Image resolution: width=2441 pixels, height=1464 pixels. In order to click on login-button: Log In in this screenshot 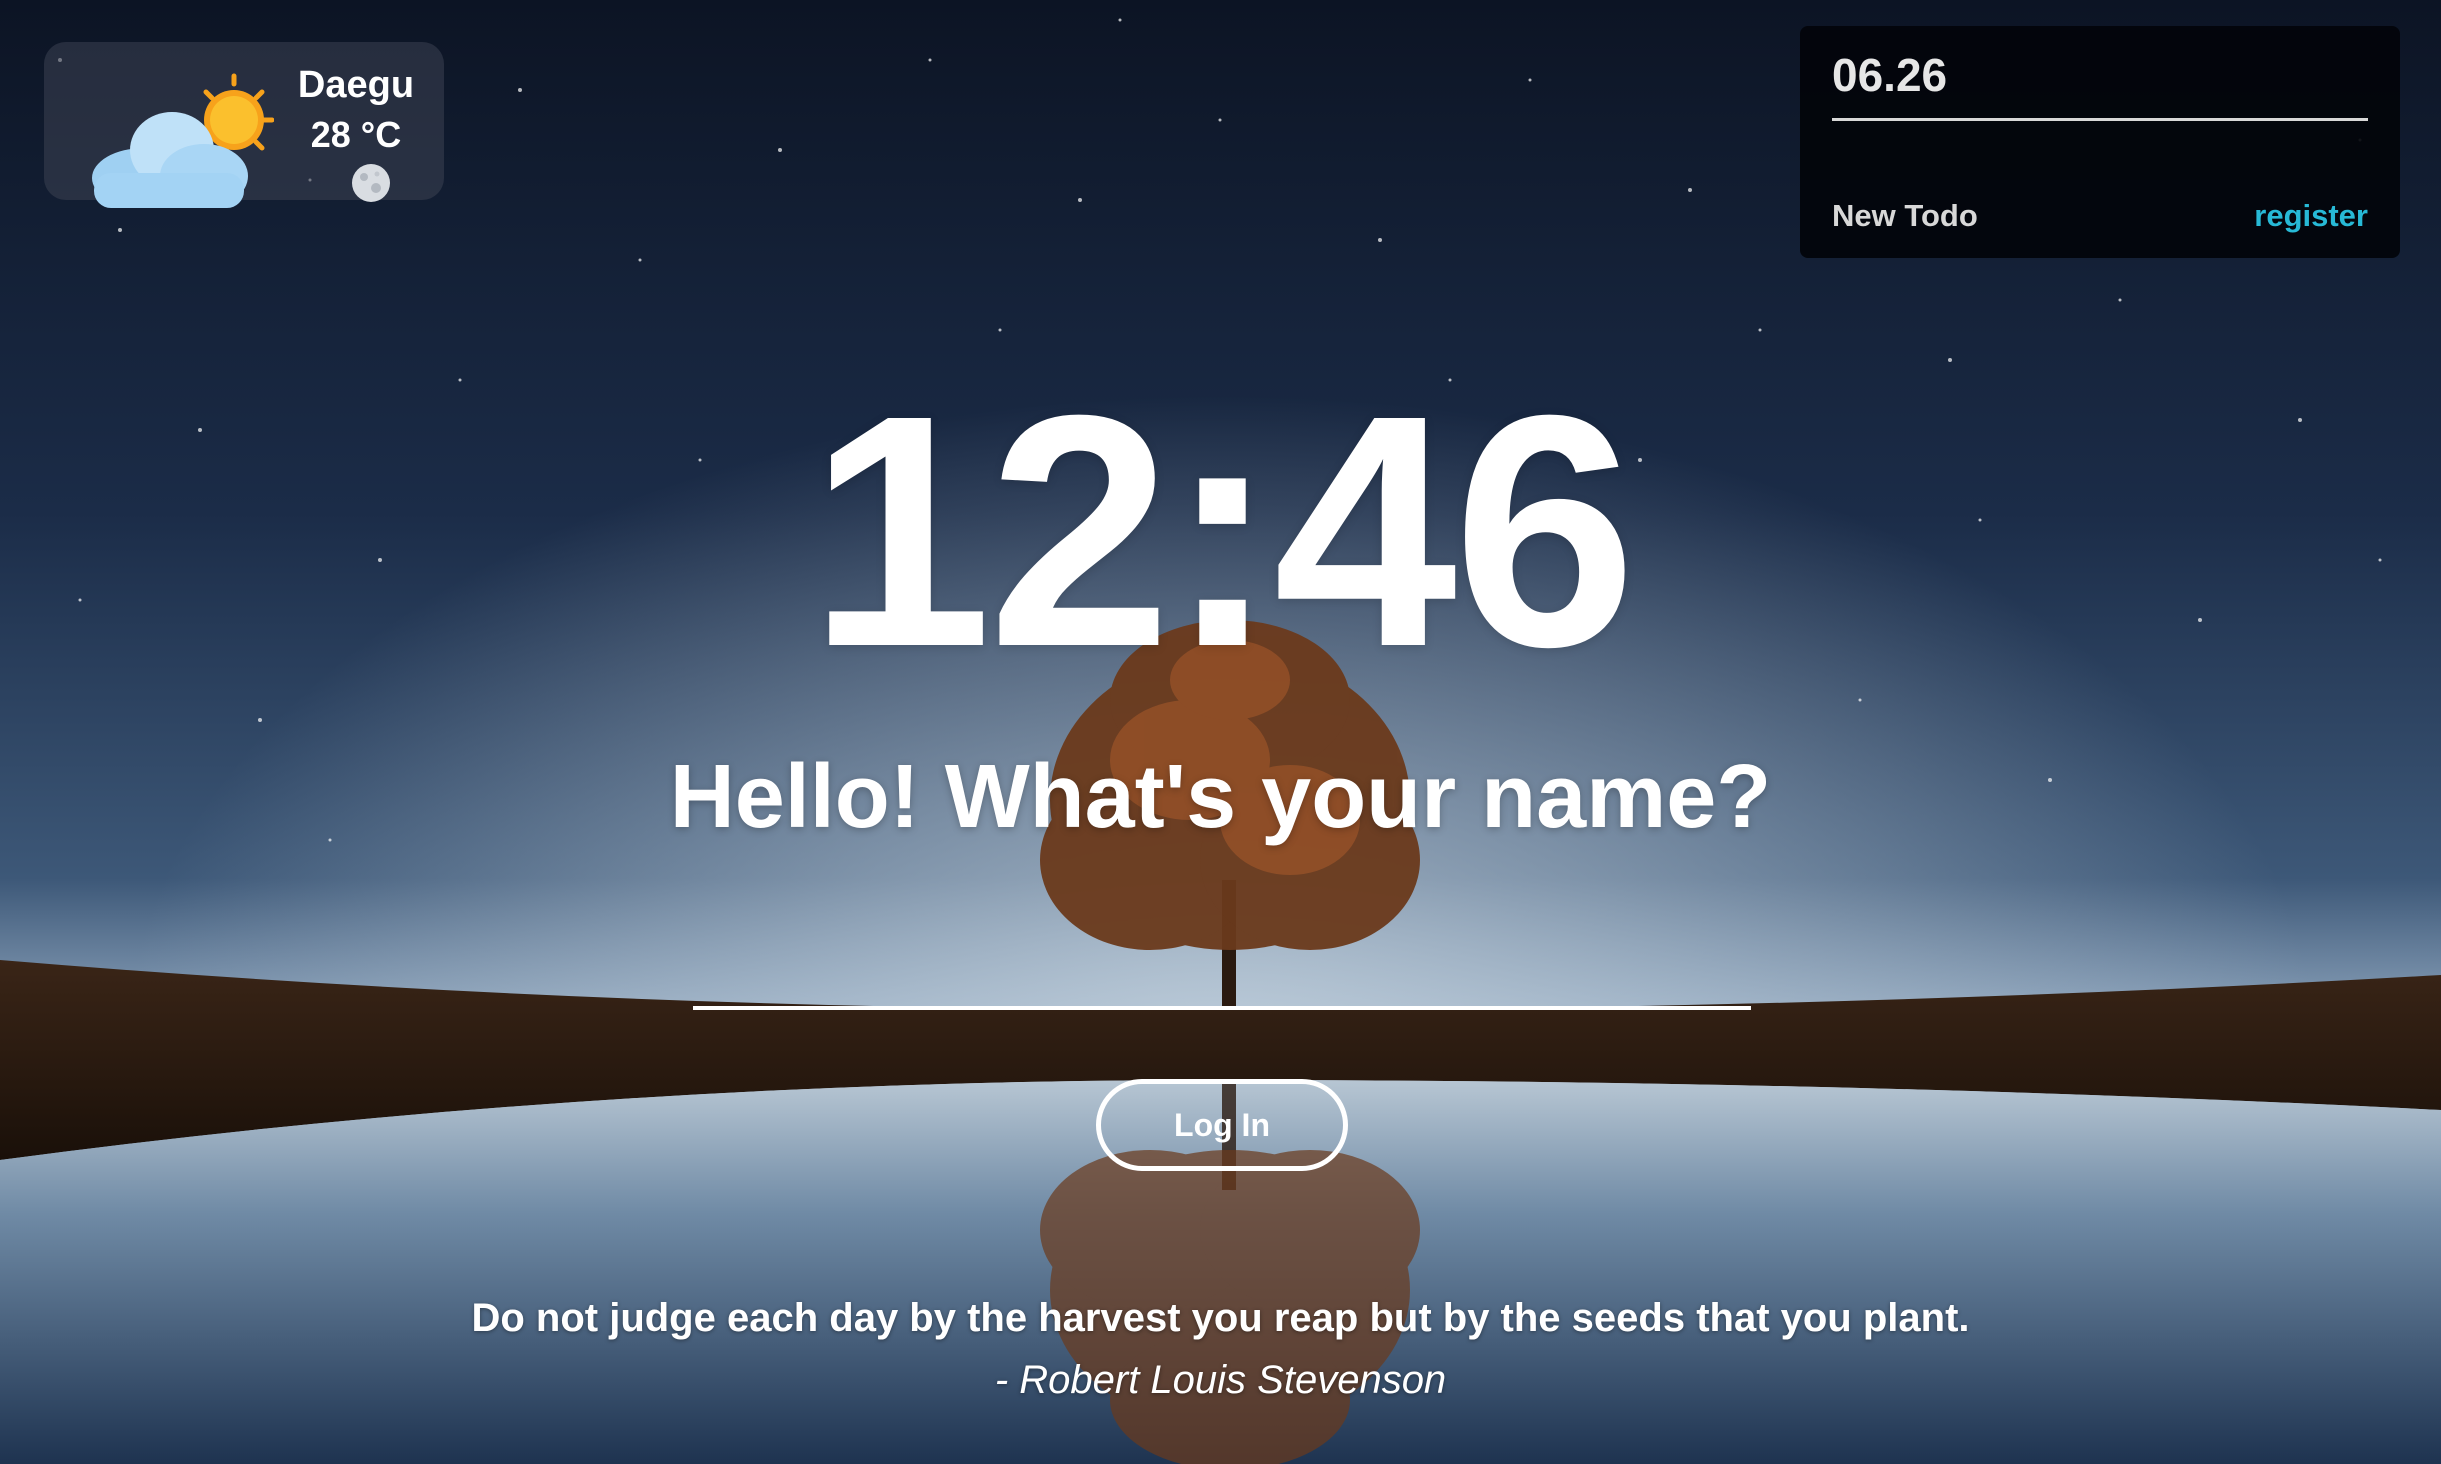, I will do `click(1222, 1125)`.